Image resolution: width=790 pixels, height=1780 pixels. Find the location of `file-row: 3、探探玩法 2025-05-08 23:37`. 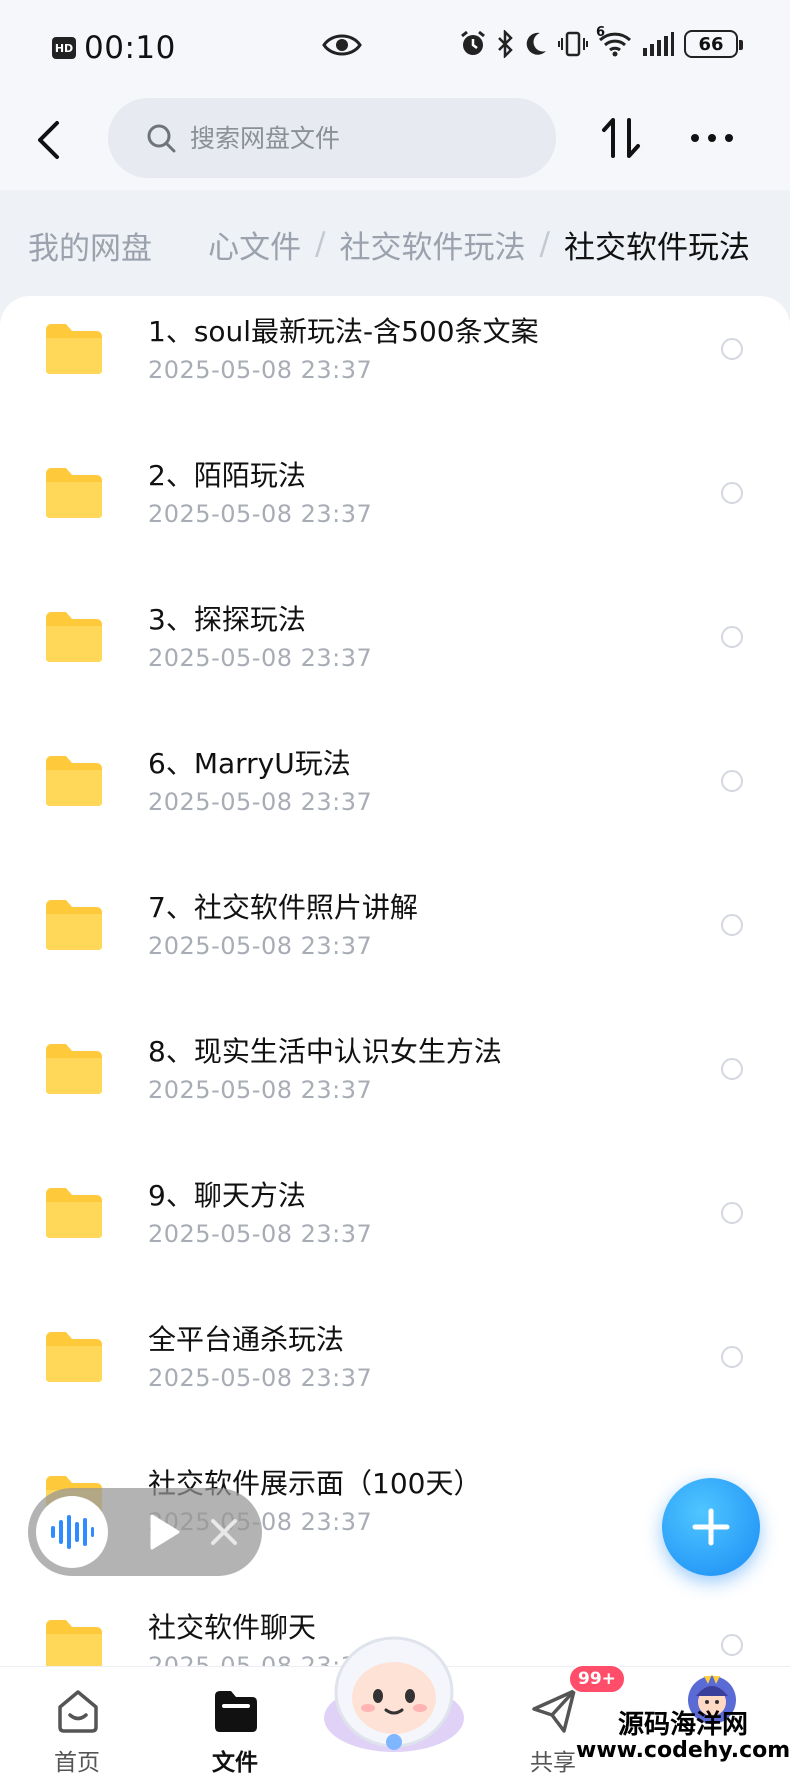

file-row: 3、探探玩法 2025-05-08 23:37 is located at coordinates (395, 656).